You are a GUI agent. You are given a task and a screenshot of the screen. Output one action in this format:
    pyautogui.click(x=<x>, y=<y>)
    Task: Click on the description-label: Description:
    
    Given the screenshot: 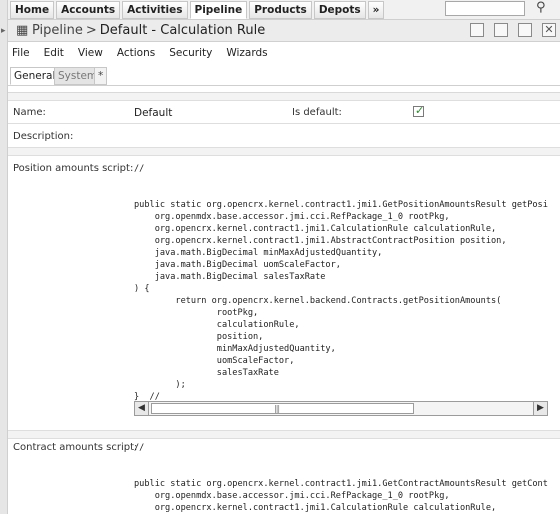 What is the action you would take?
    pyautogui.click(x=43, y=136)
    